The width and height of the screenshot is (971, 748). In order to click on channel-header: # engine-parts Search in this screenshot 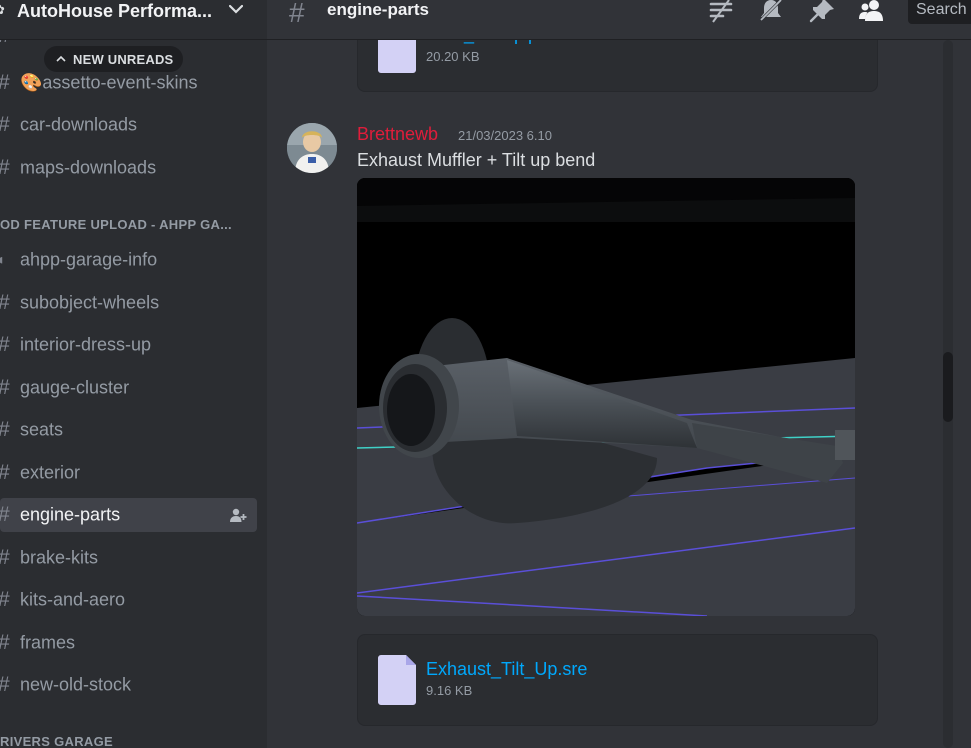, I will do `click(619, 20)`.